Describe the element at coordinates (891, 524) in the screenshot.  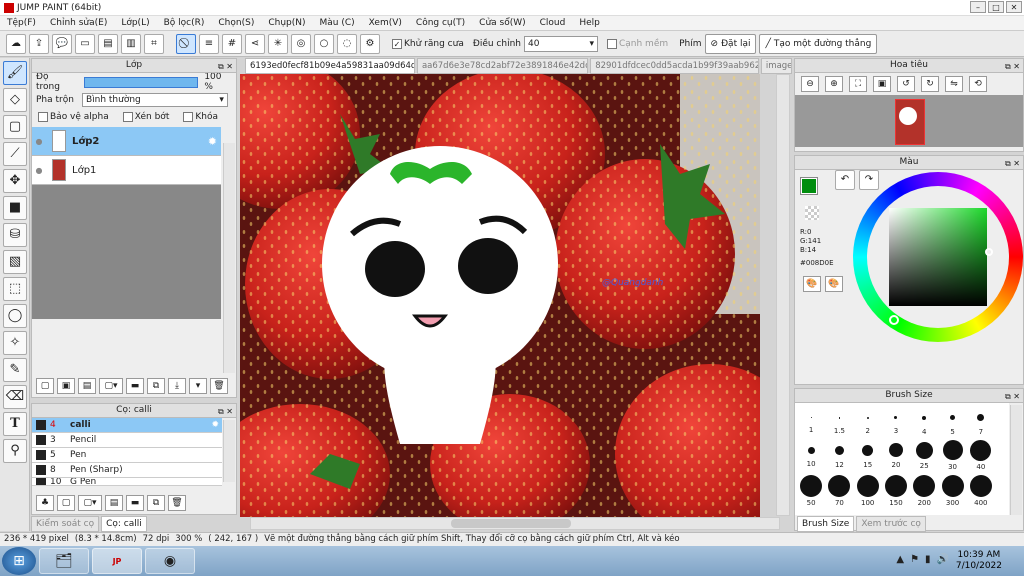
I see `tab-brush-preview: Xem trước cọ` at that location.